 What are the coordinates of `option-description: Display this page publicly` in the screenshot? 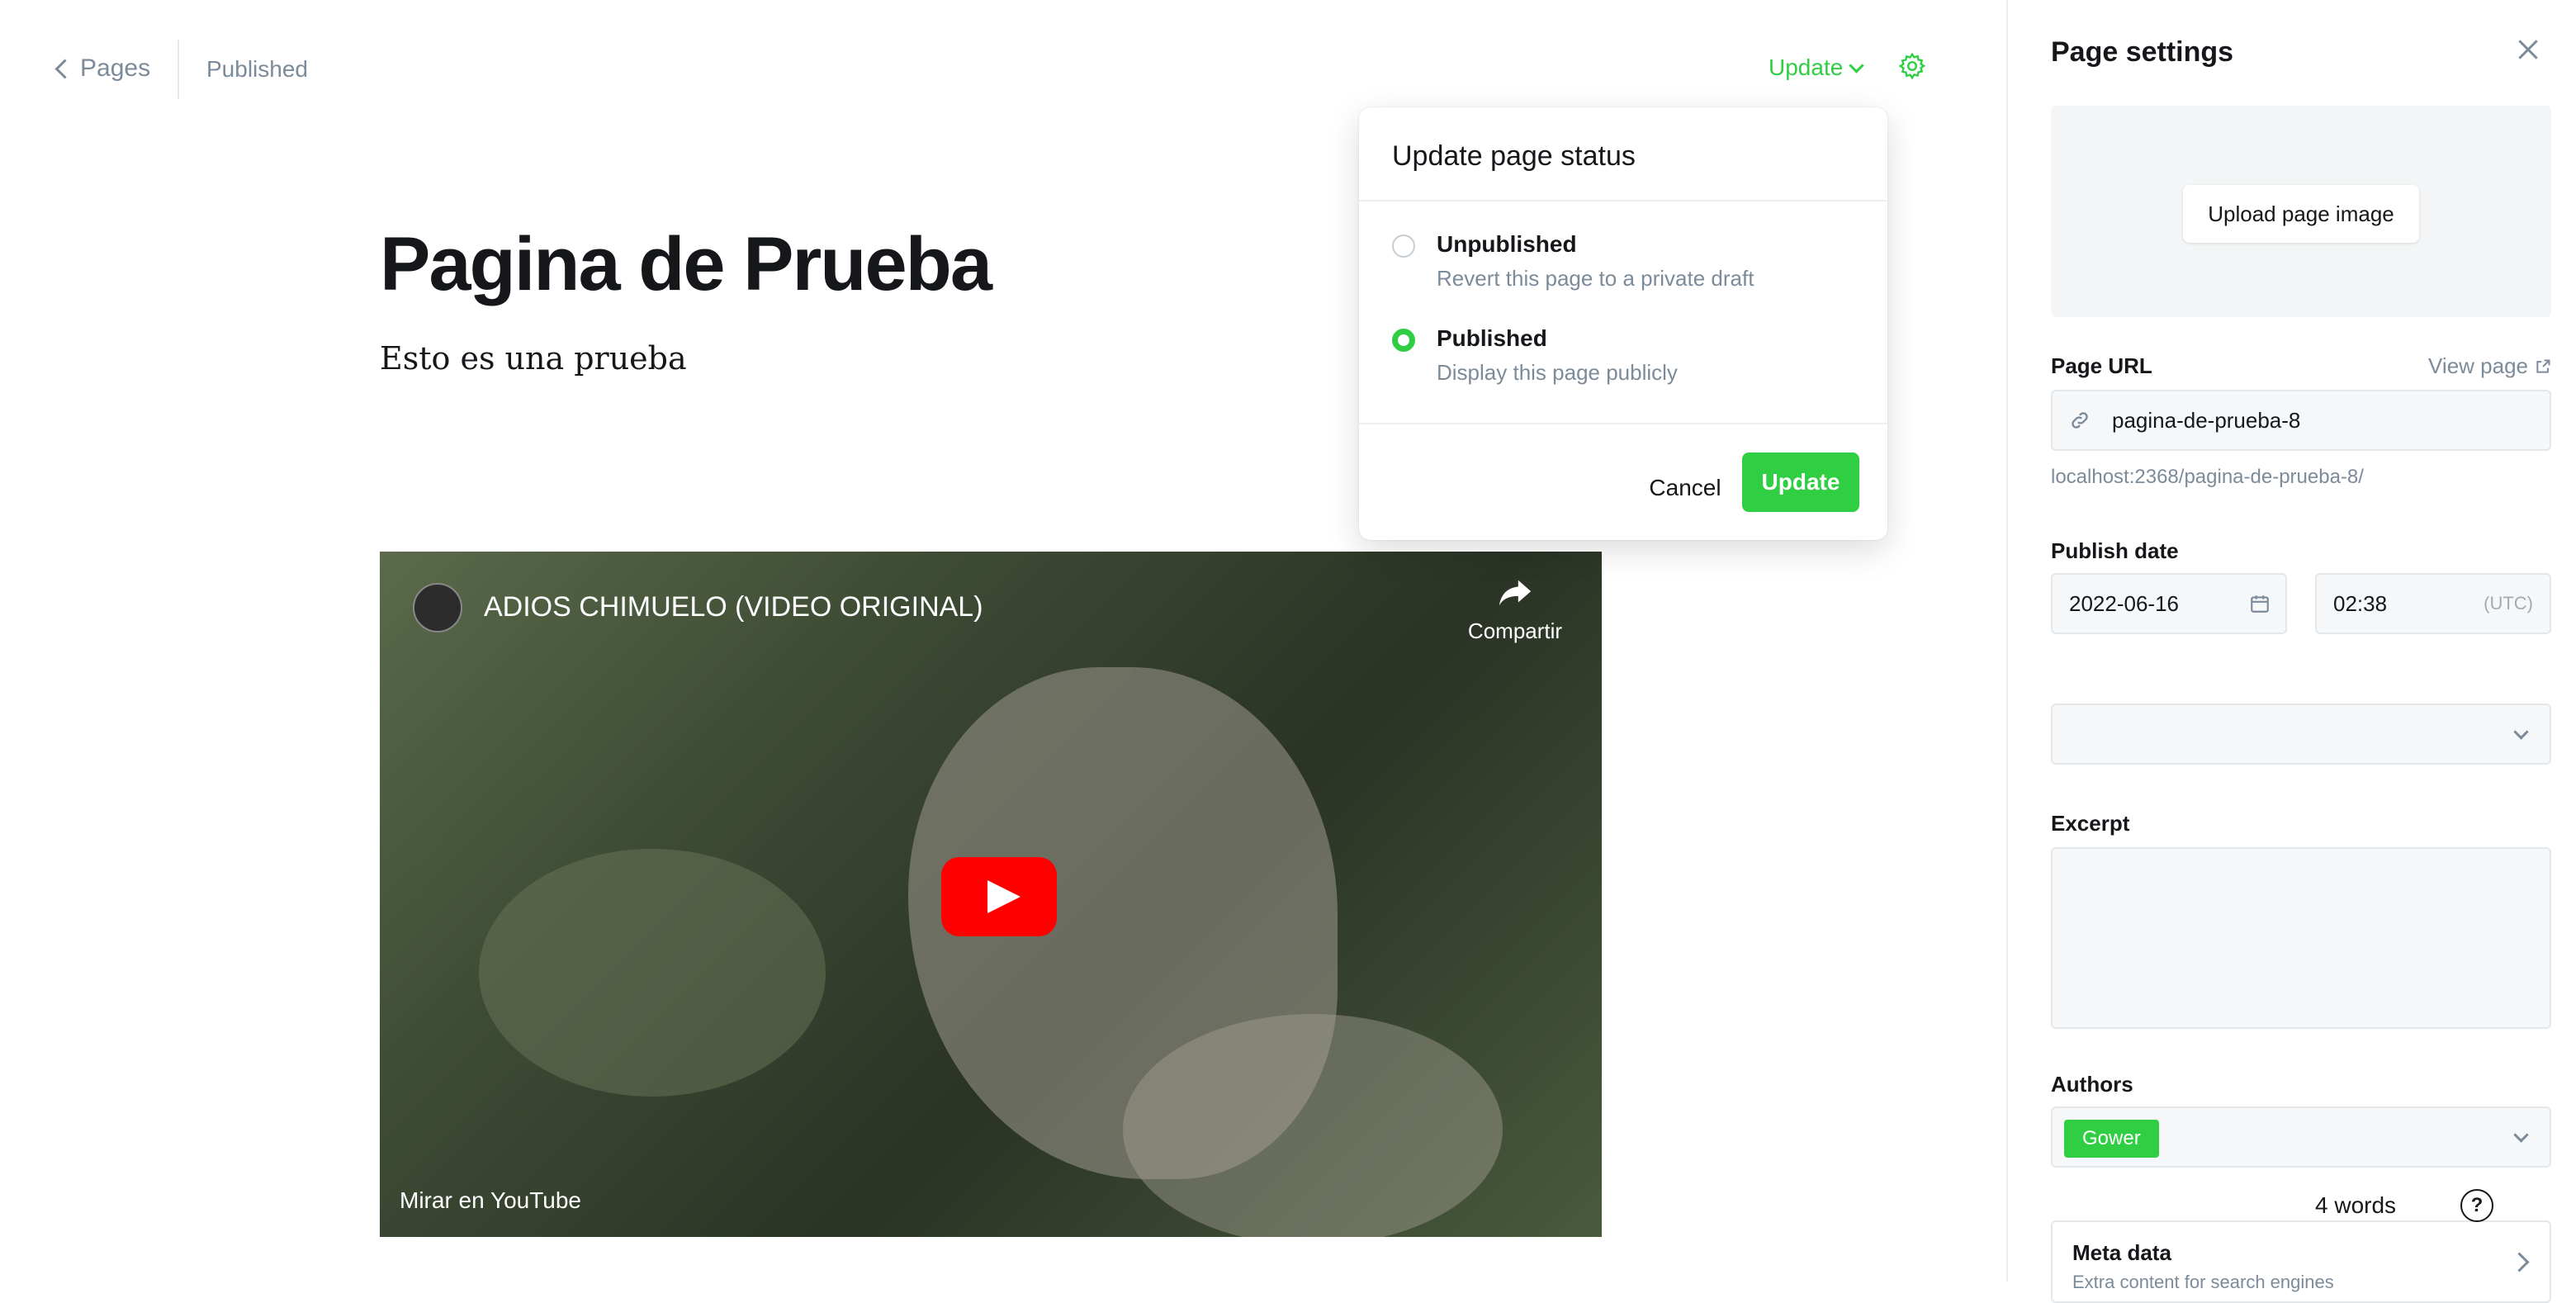 It's located at (1557, 372).